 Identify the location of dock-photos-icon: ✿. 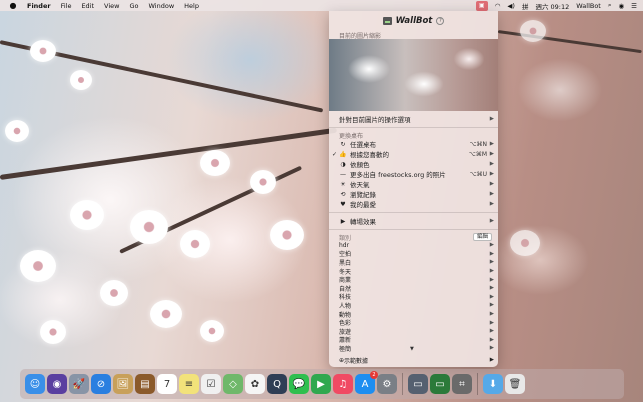
(255, 384).